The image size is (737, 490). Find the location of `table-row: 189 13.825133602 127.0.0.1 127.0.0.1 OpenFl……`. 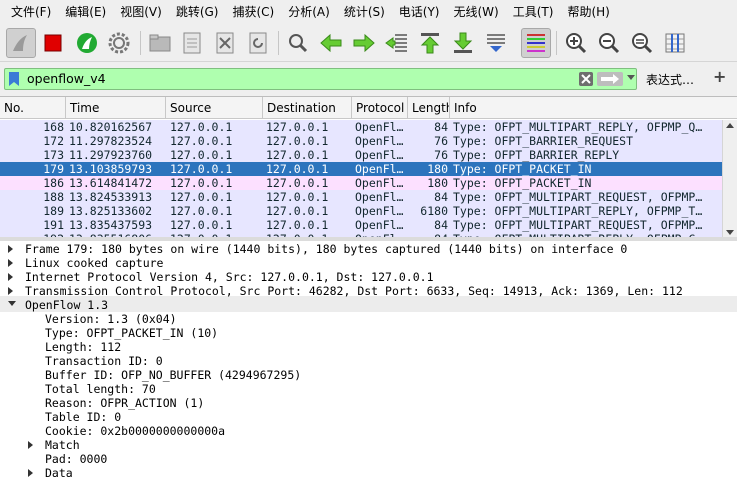

table-row: 189 13.825133602 127.0.0.1 127.0.0.1 OpenFl…… is located at coordinates (361, 211).